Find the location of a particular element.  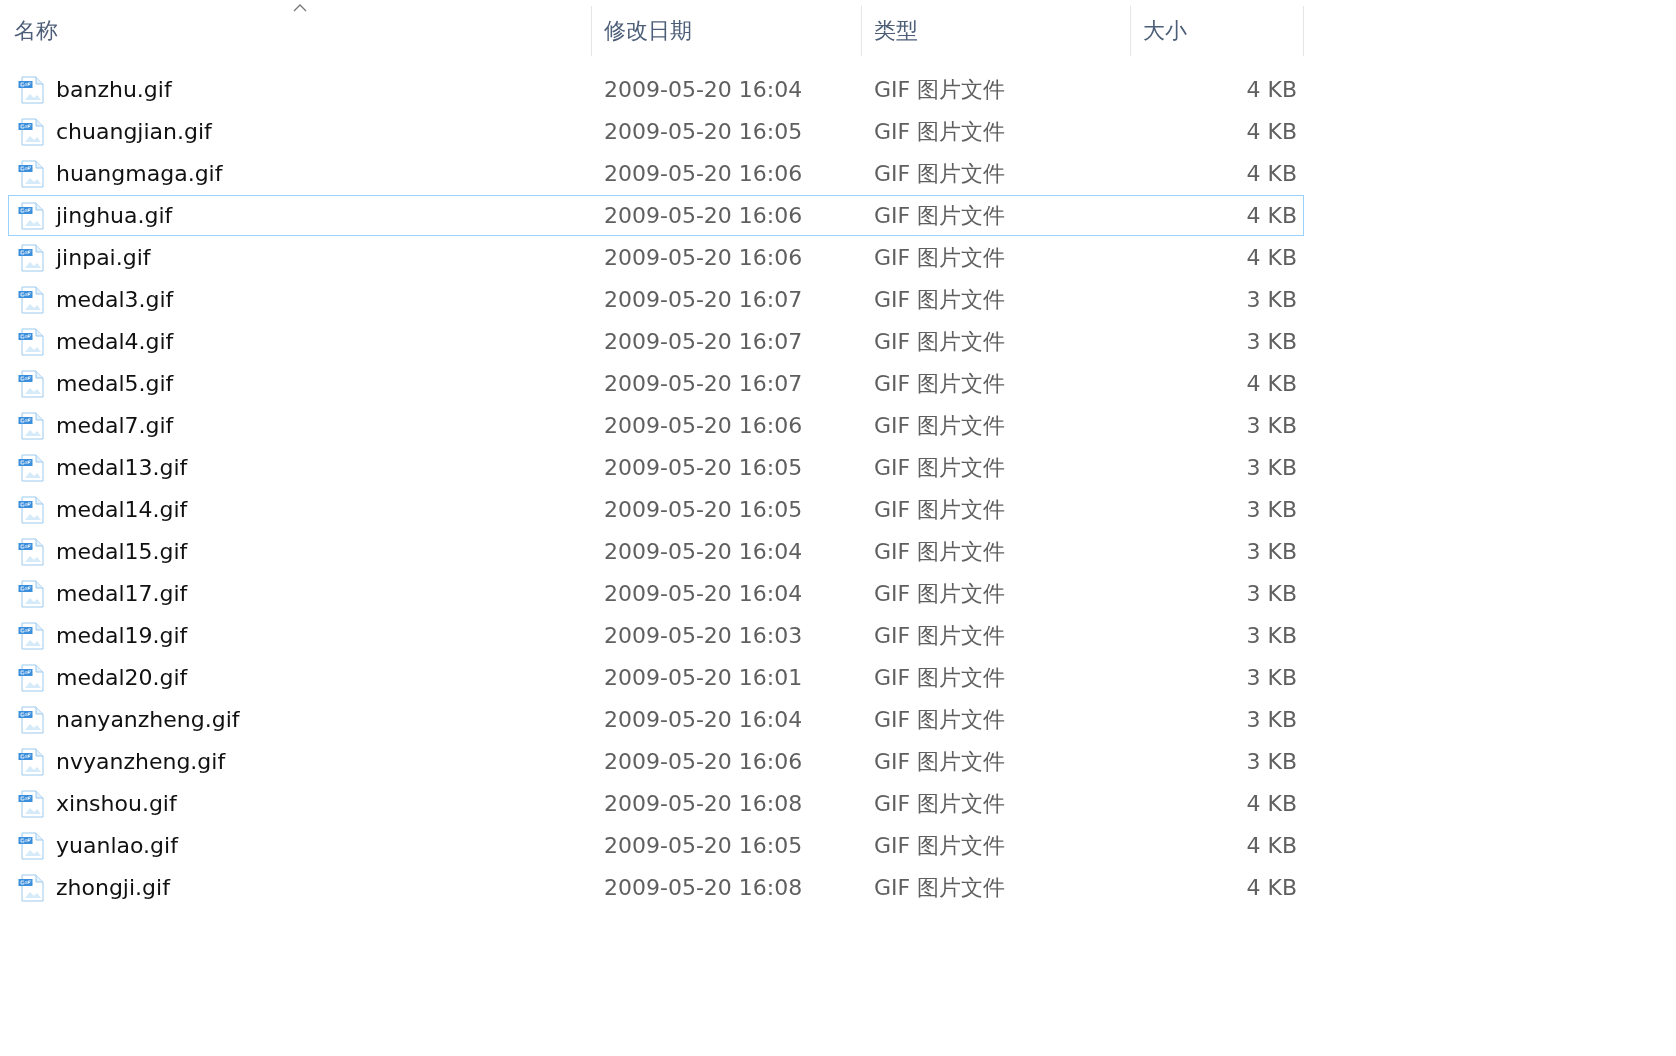

file-row: nvyanzheng.gif 2009-05-20 16:06 GIF 图片文件 3 KB is located at coordinates (656, 761).